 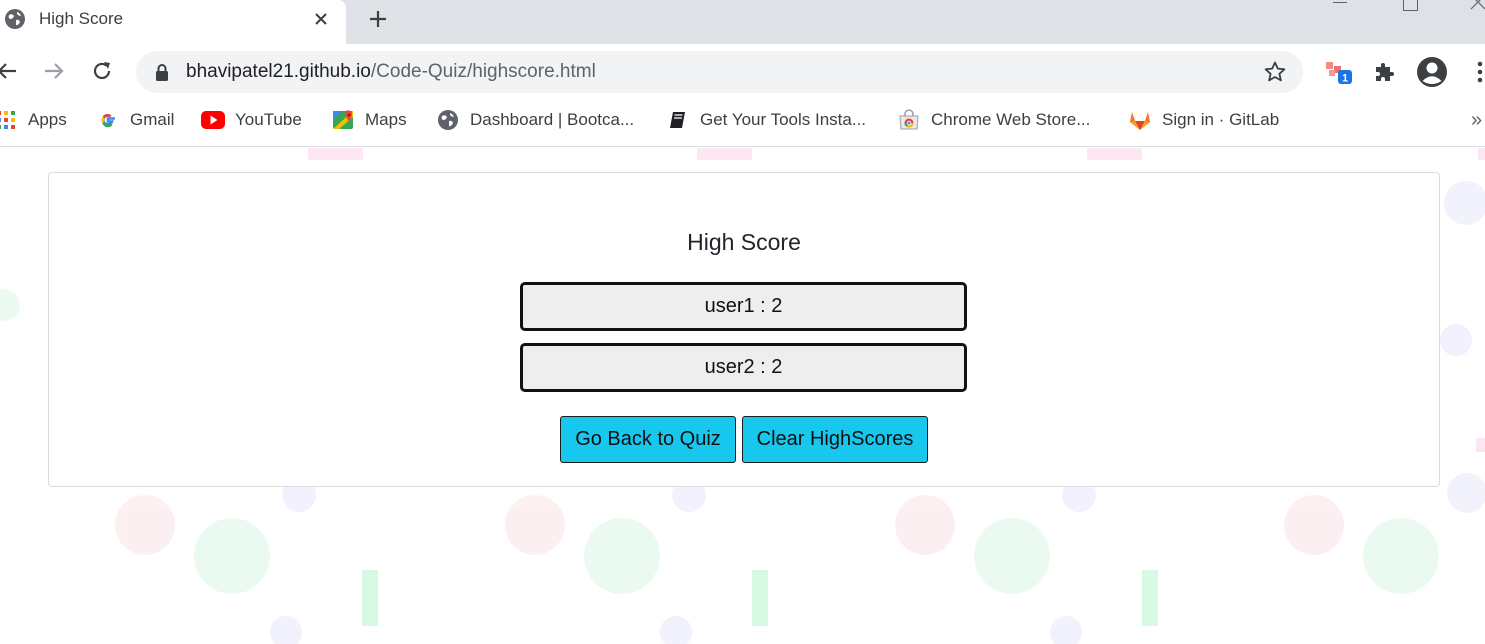 I want to click on apps-grid-icon, so click(x=9, y=120).